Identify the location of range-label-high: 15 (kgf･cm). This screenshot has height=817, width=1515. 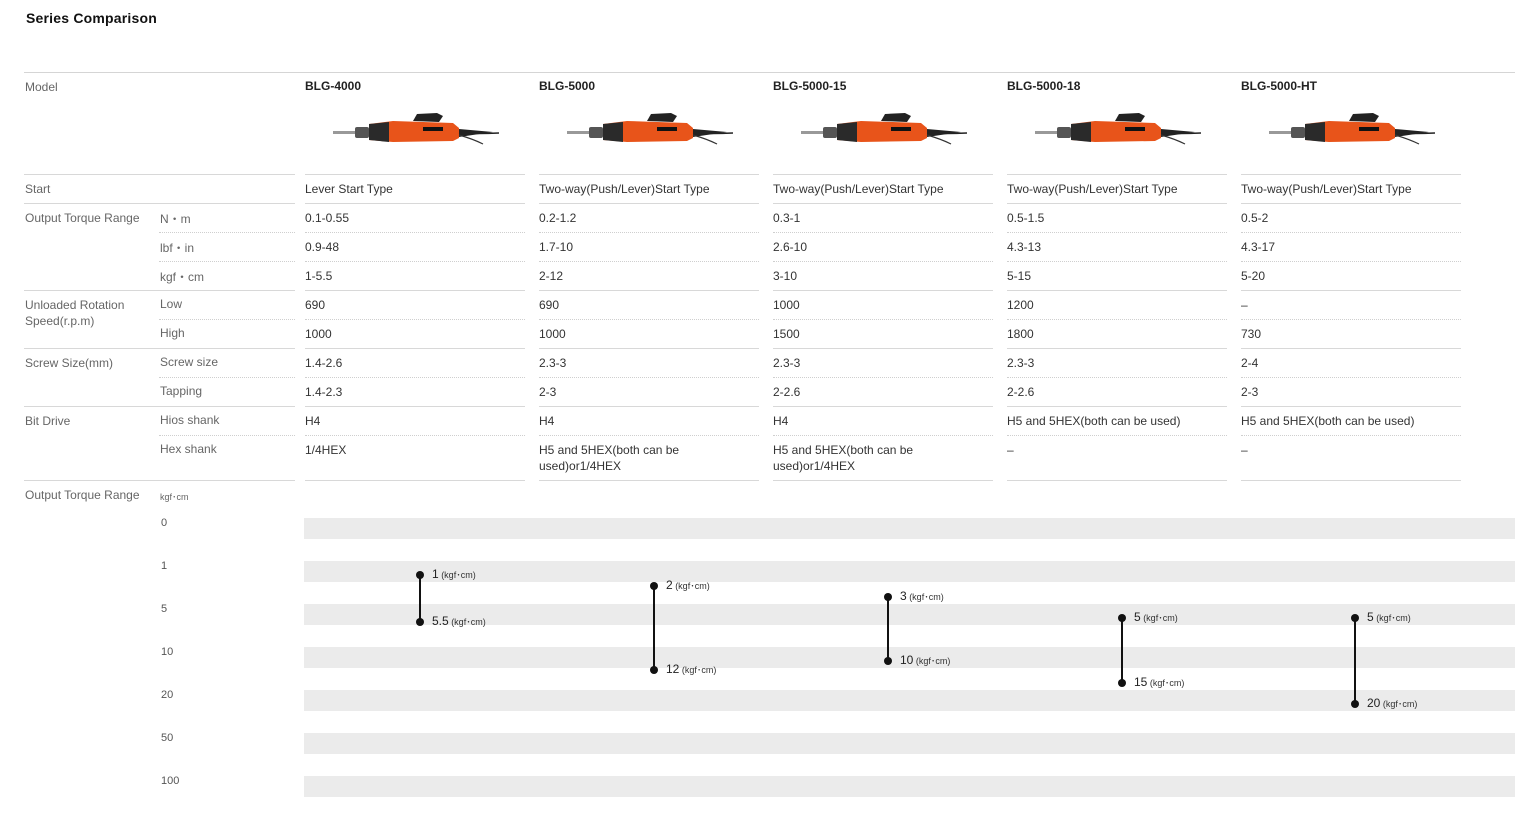
(1159, 682).